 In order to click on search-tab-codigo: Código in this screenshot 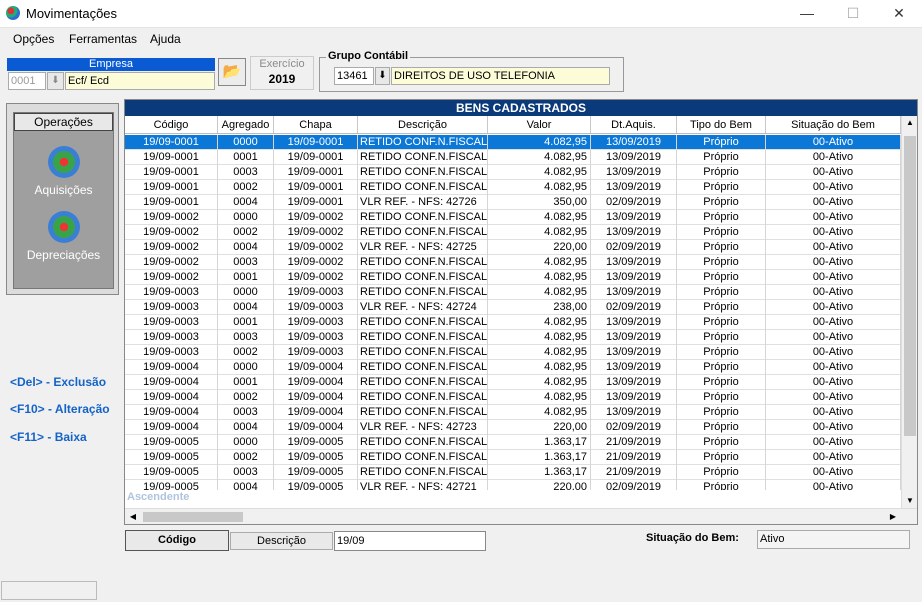, I will do `click(177, 540)`.